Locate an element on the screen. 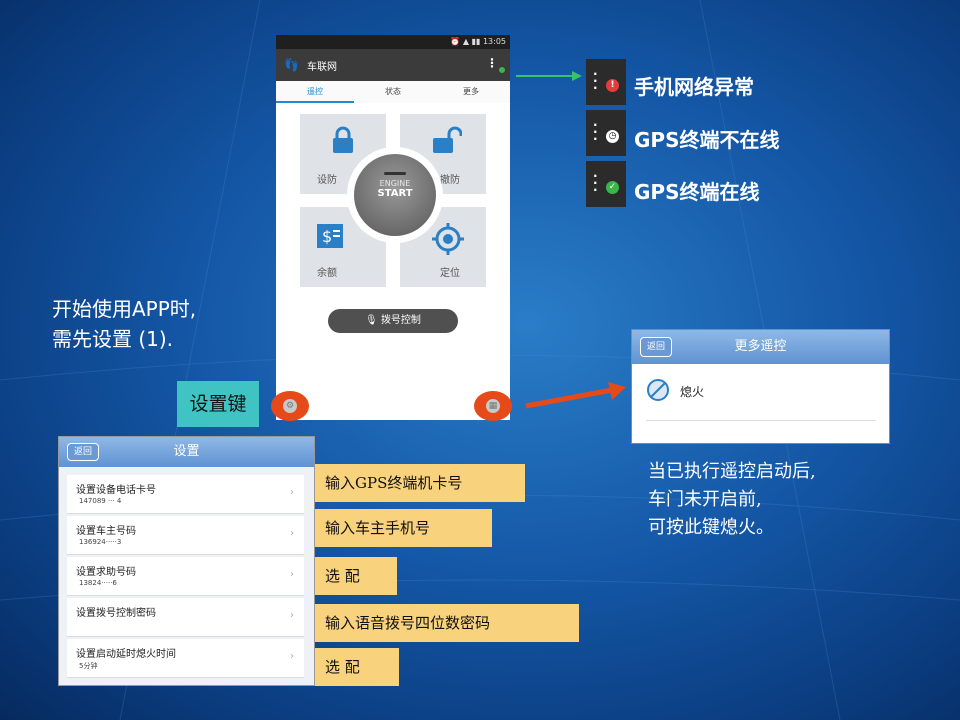  unlock-icon is located at coordinates (447, 143).